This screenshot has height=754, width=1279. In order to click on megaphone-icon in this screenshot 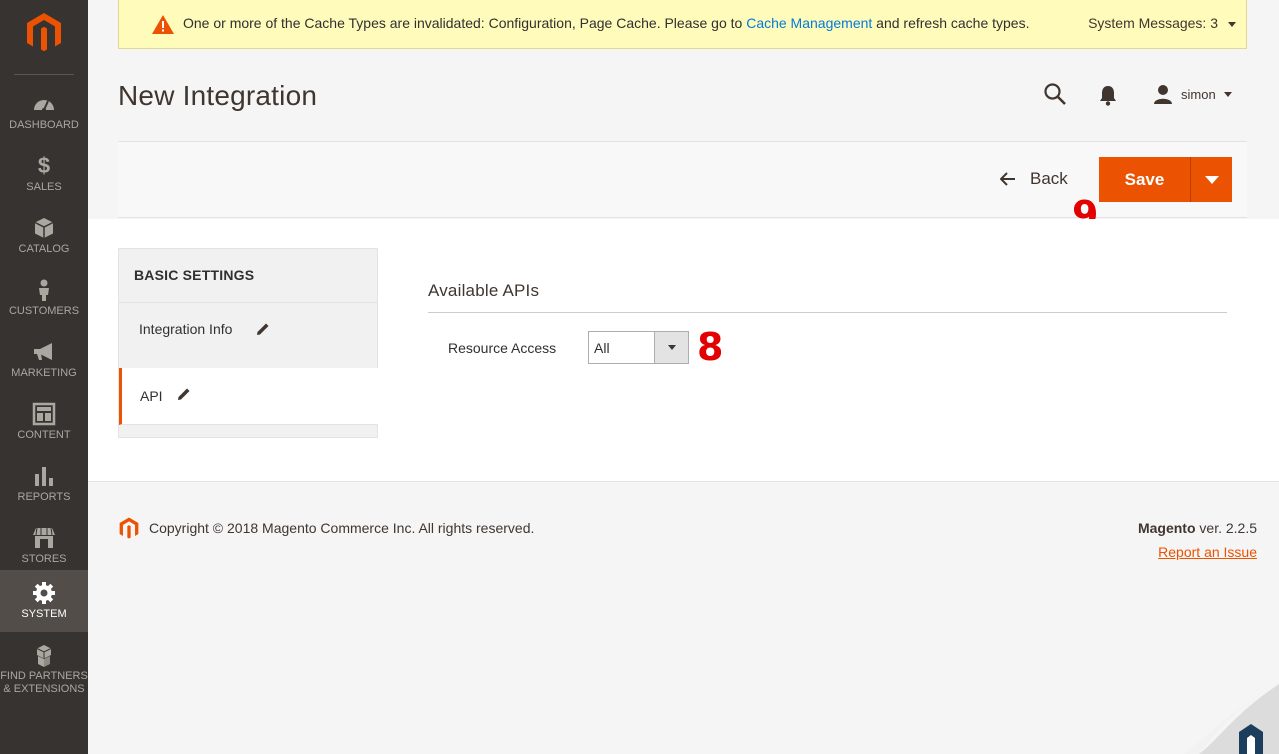, I will do `click(43, 351)`.